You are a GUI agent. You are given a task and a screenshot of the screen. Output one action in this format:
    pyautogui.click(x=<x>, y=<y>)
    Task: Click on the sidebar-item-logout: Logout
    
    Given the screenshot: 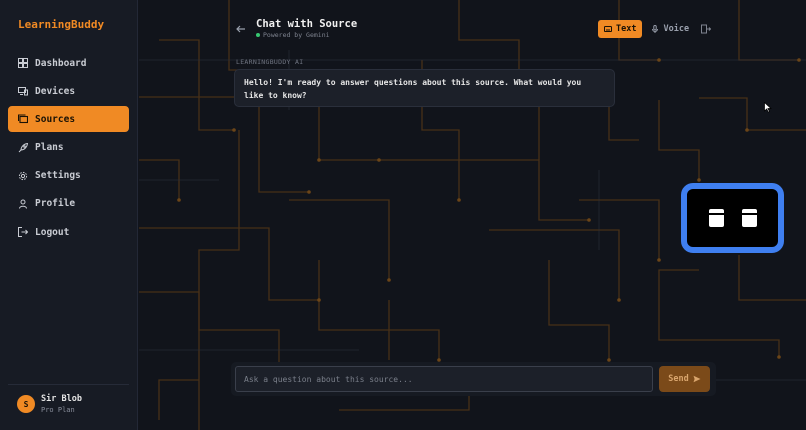 What is the action you would take?
    pyautogui.click(x=68, y=232)
    